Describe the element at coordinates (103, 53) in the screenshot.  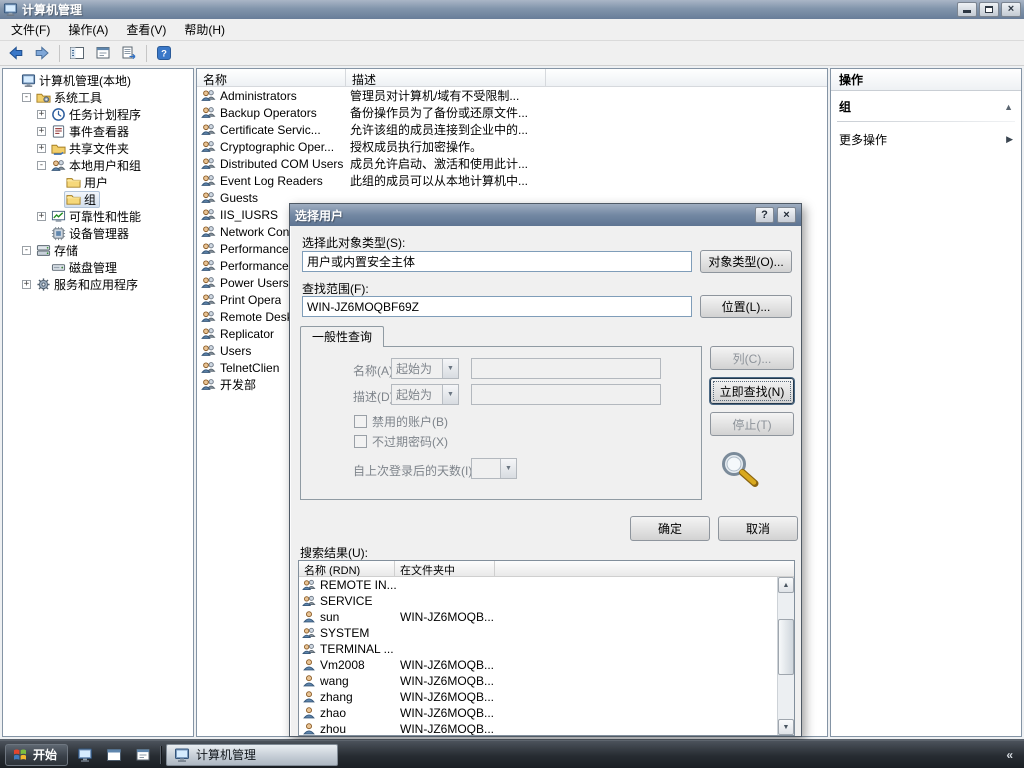
I see `properties-button` at that location.